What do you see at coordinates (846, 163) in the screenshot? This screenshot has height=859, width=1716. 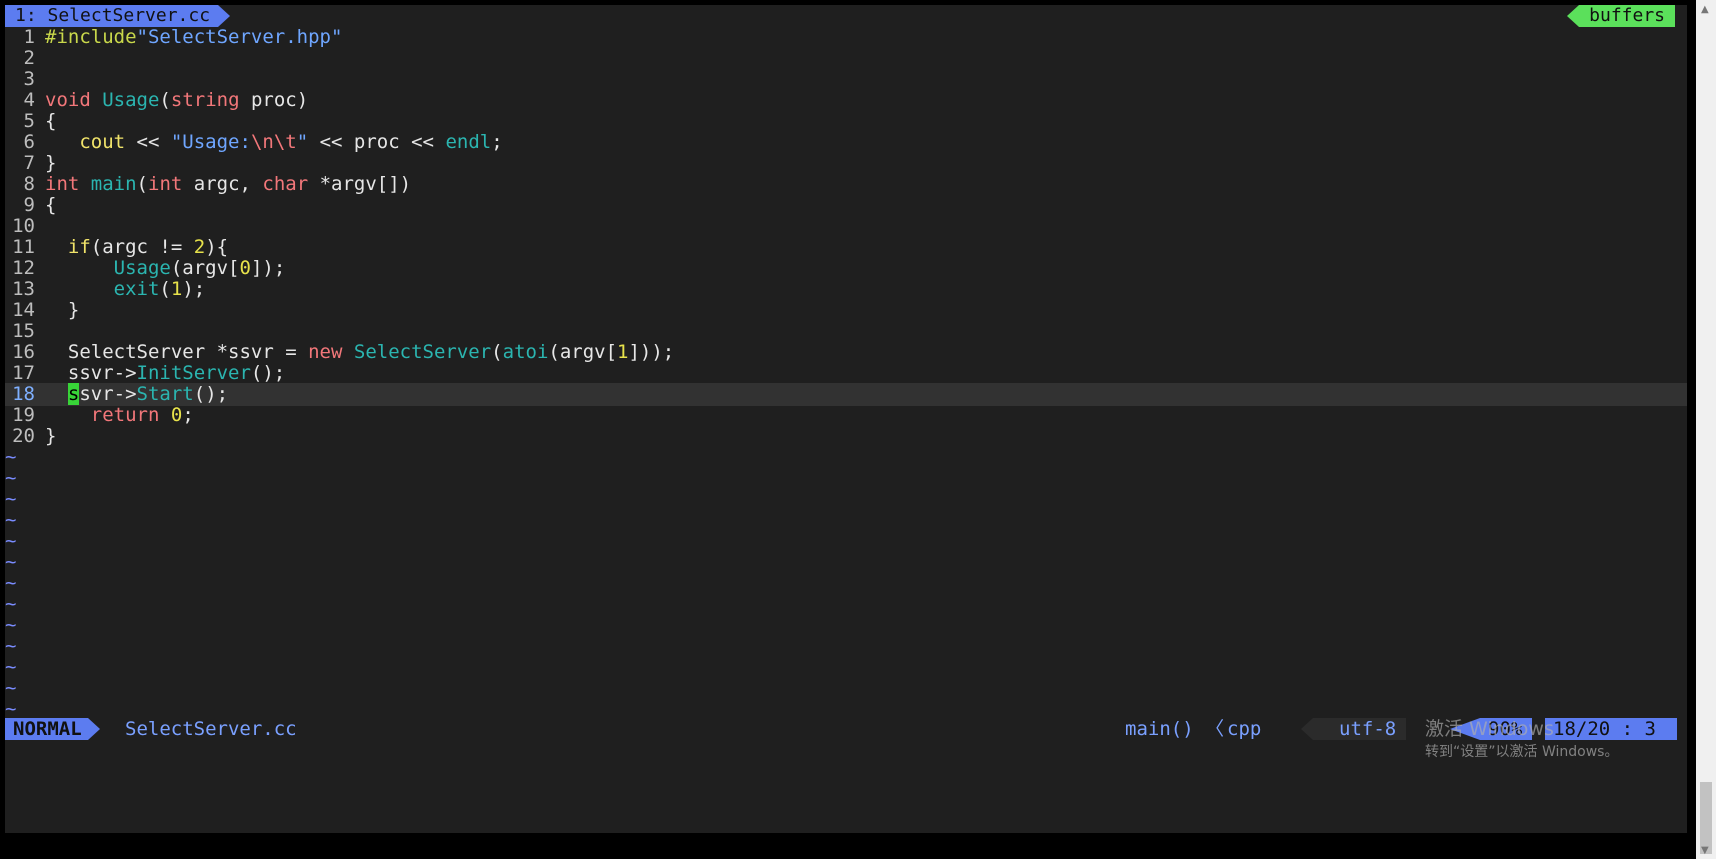 I see `code-line: 7}` at bounding box center [846, 163].